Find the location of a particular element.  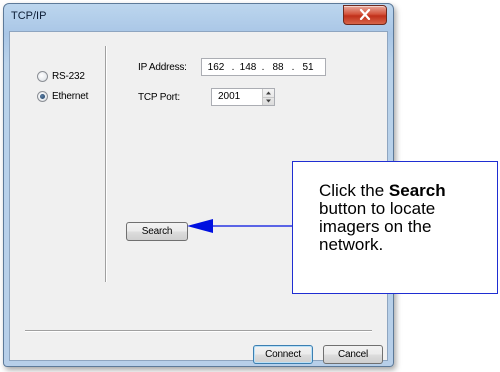

callout-bold: Search is located at coordinates (417, 190).